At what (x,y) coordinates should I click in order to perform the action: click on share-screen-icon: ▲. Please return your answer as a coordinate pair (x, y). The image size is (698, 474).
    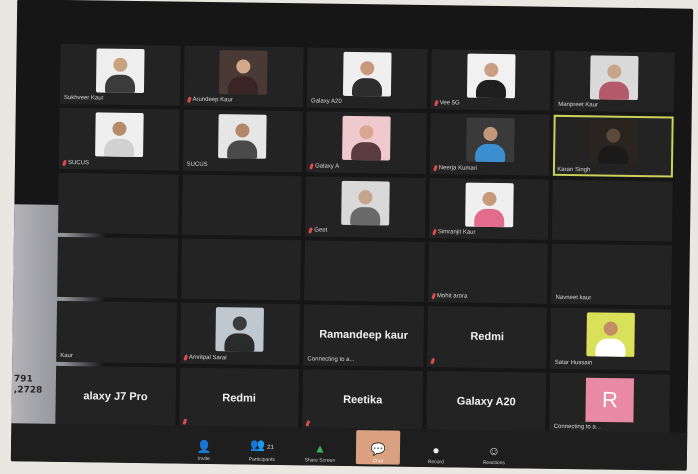
    Looking at the image, I should click on (320, 448).